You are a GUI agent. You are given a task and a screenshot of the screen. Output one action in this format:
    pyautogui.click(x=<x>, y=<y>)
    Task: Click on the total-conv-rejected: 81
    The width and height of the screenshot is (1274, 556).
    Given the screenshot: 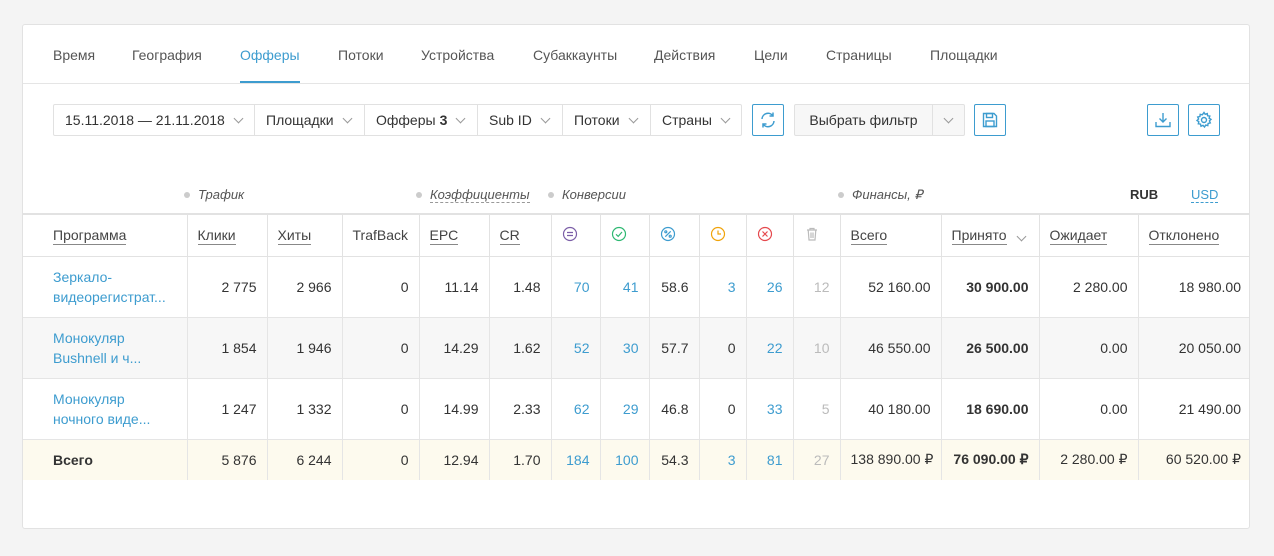 What is the action you would take?
    pyautogui.click(x=769, y=459)
    